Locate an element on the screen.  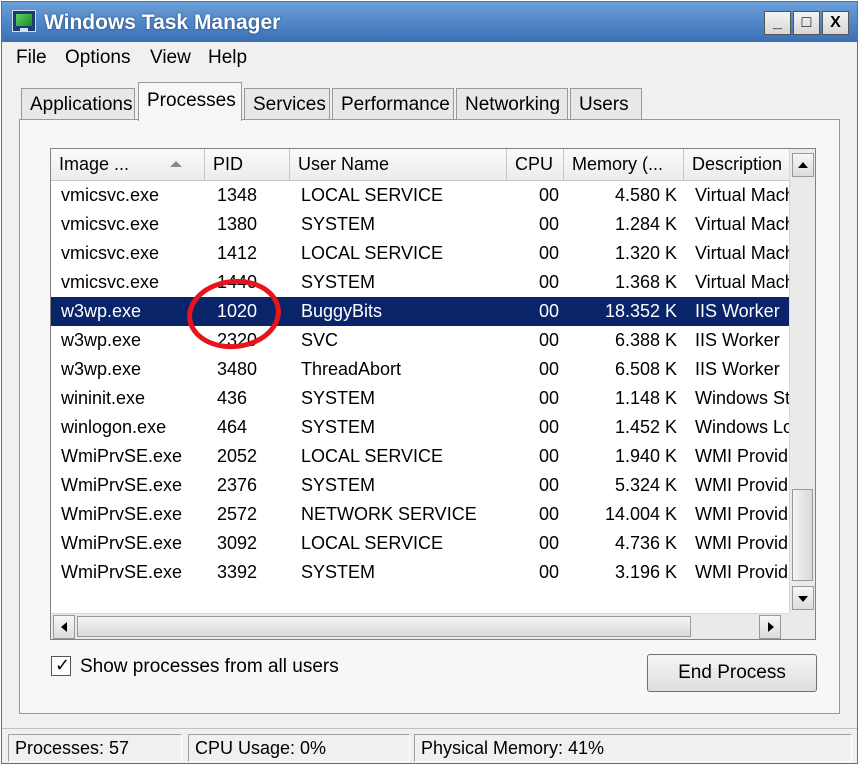
scroll-up-button is located at coordinates (803, 165).